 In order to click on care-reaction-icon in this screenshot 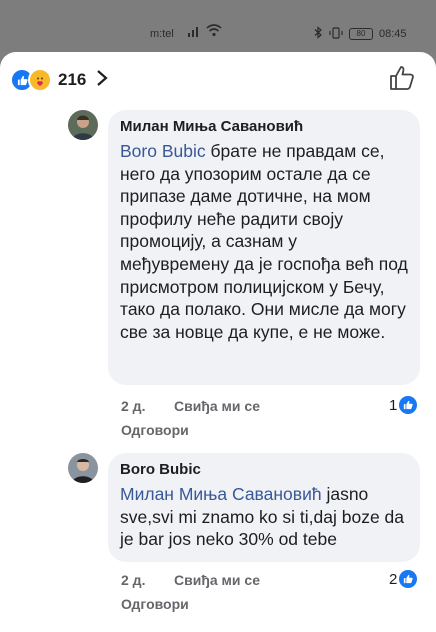, I will do `click(40, 80)`.